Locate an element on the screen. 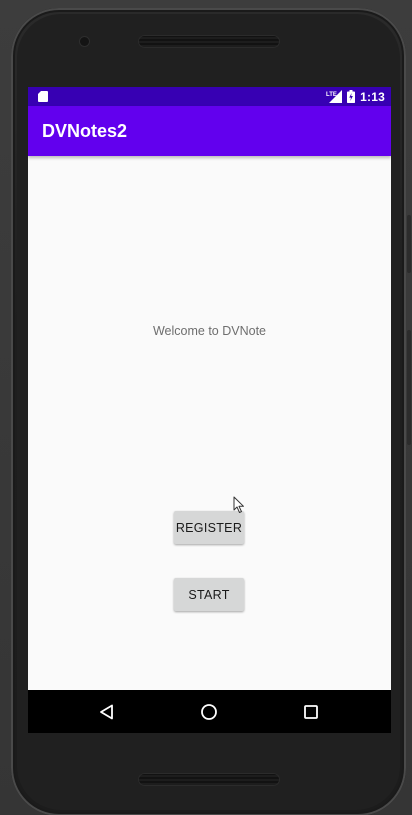 The image size is (412, 815). welcome-text: Welcome to DVNote is located at coordinates (209, 331).